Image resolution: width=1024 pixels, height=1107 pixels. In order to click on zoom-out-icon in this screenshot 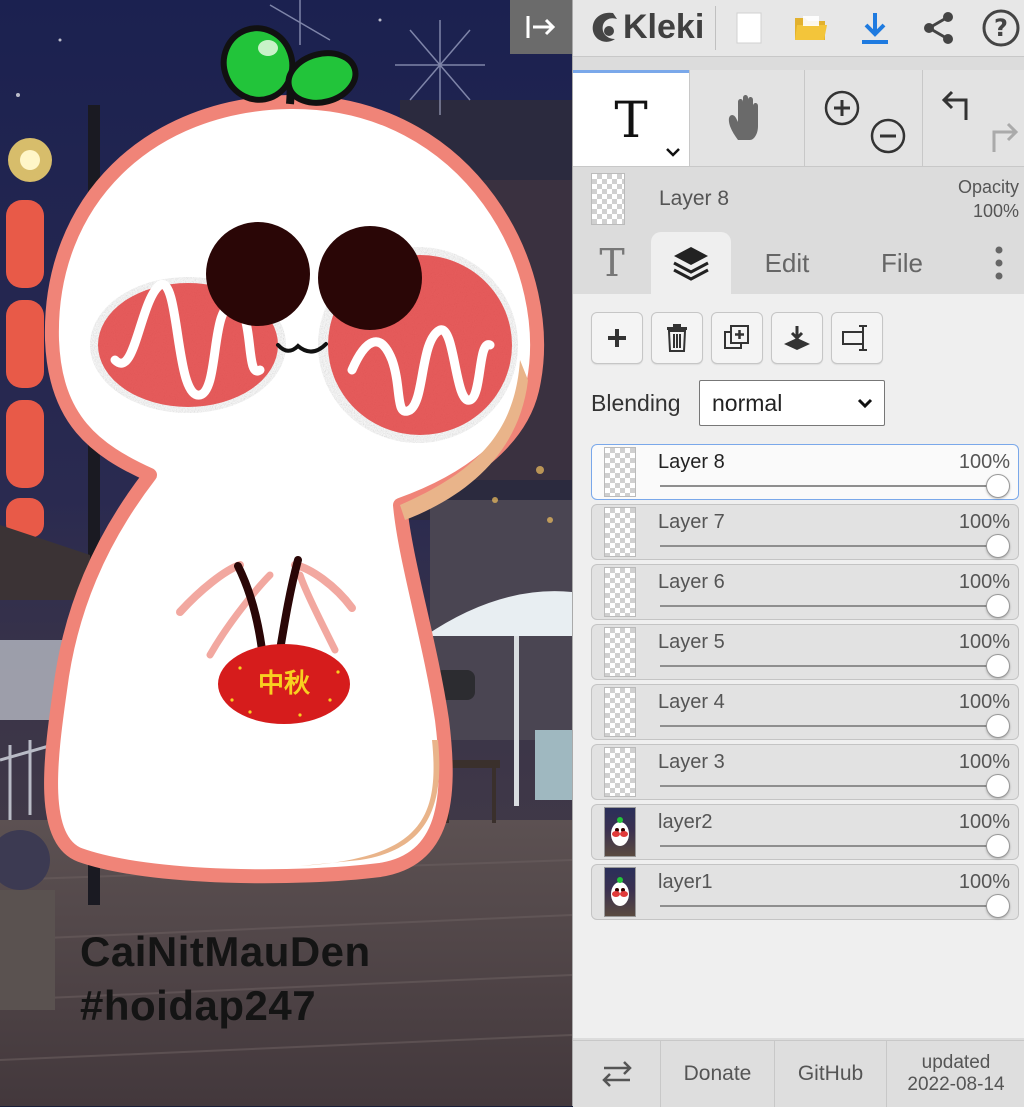, I will do `click(888, 136)`.